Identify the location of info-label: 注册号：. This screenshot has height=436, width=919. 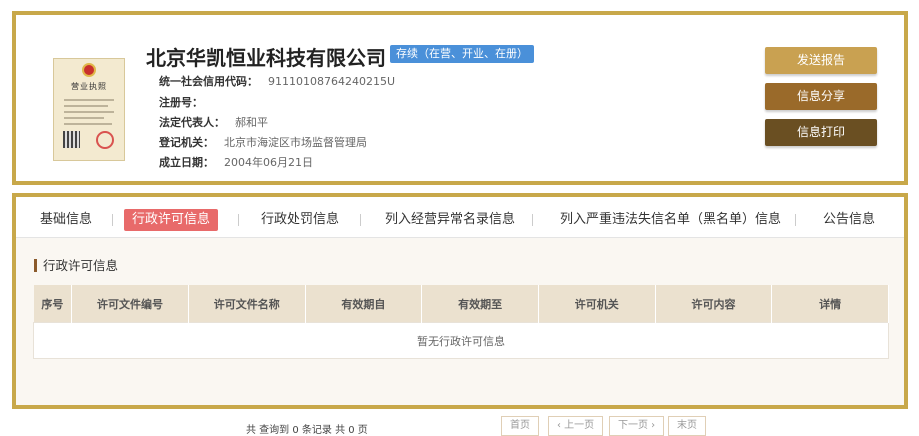
(181, 102).